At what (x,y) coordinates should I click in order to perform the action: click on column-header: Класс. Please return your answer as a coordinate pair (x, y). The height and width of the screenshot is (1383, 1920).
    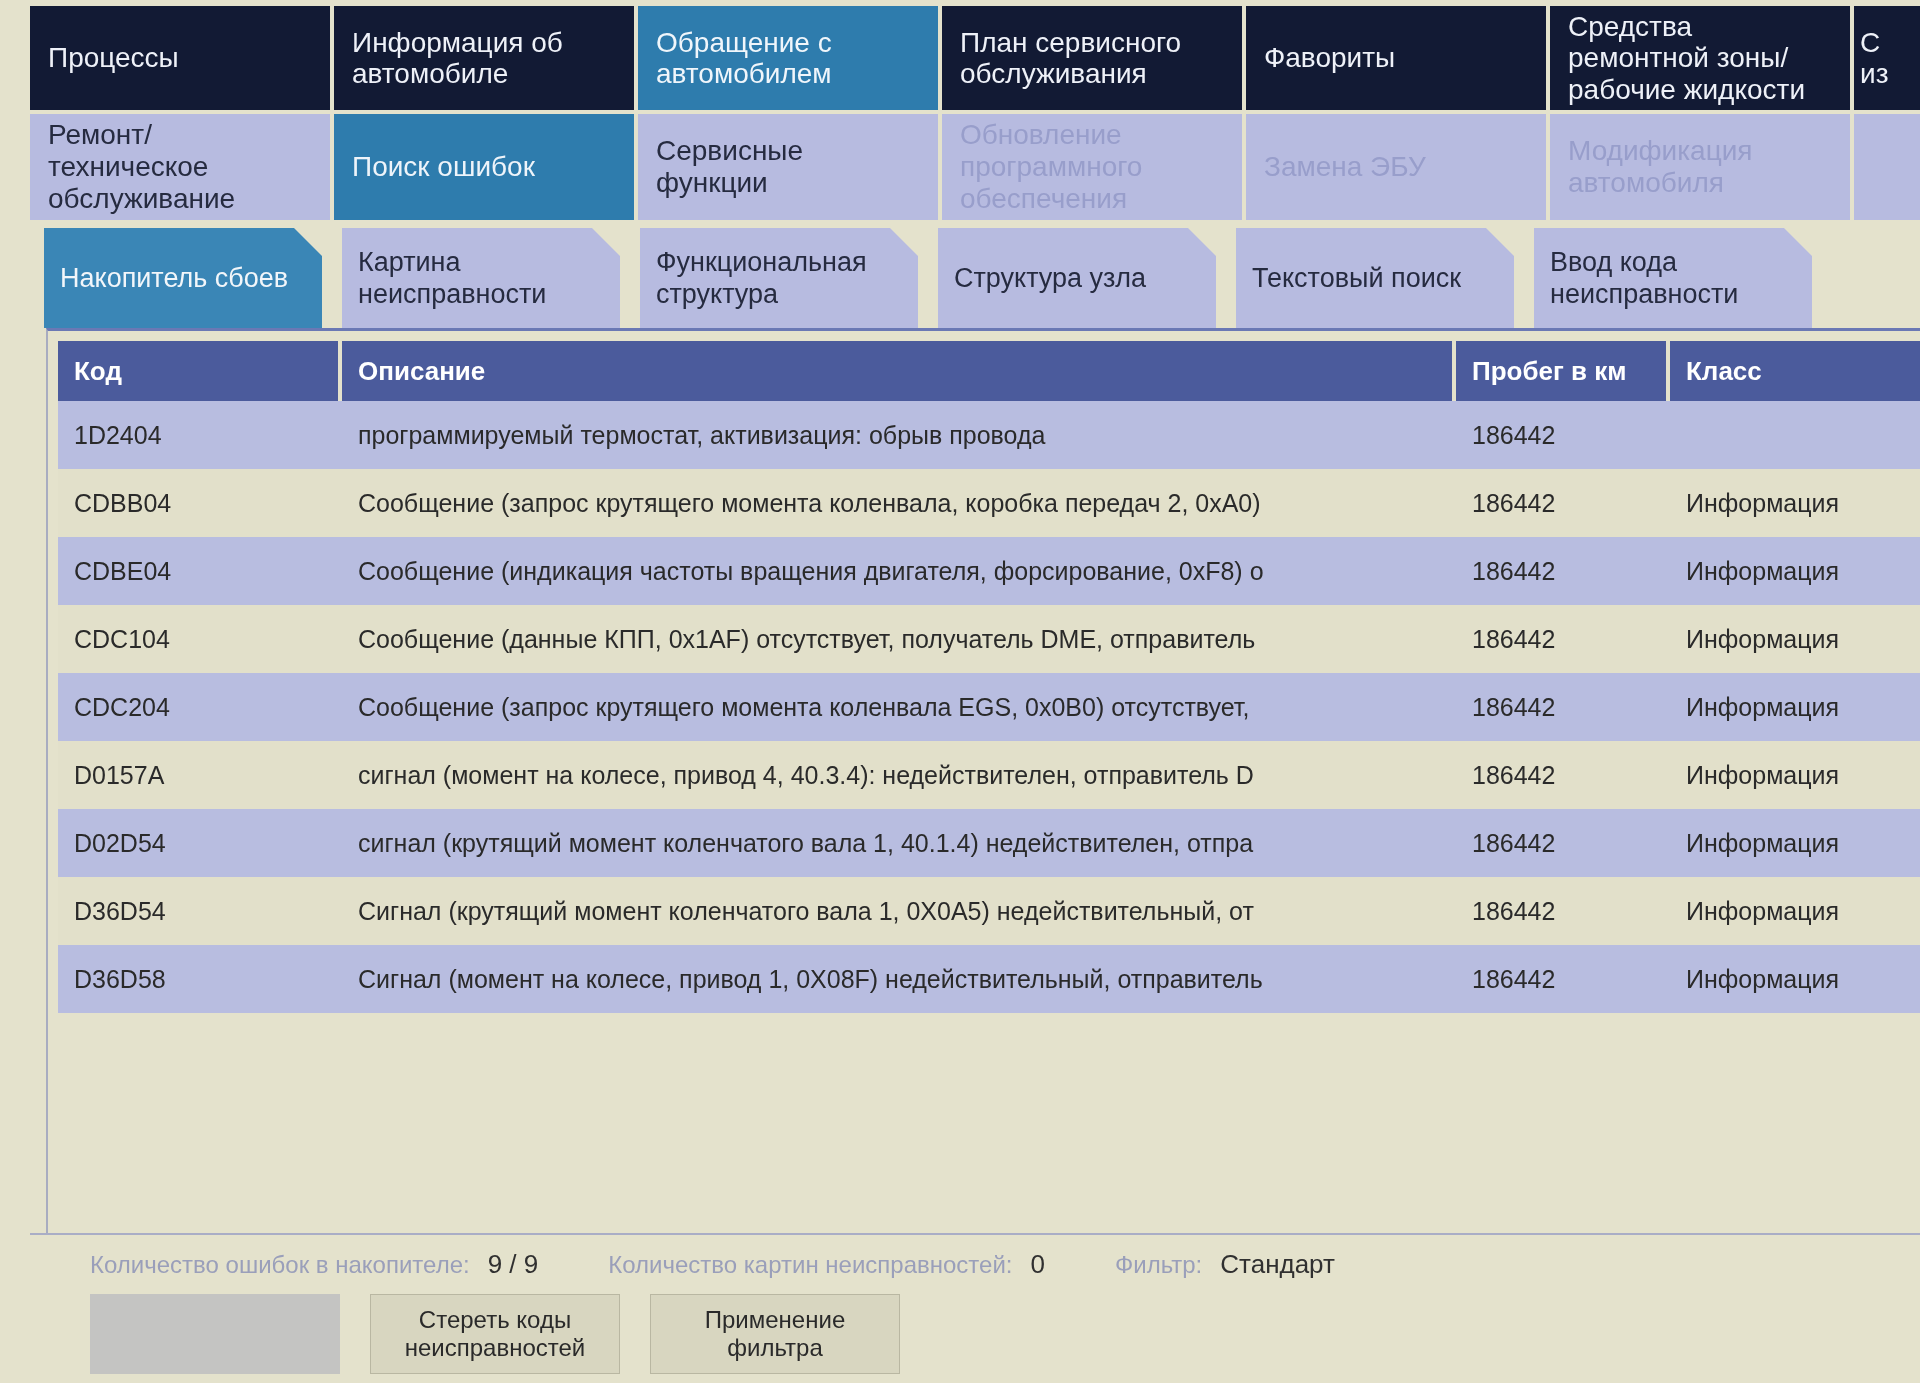
    Looking at the image, I should click on (1795, 371).